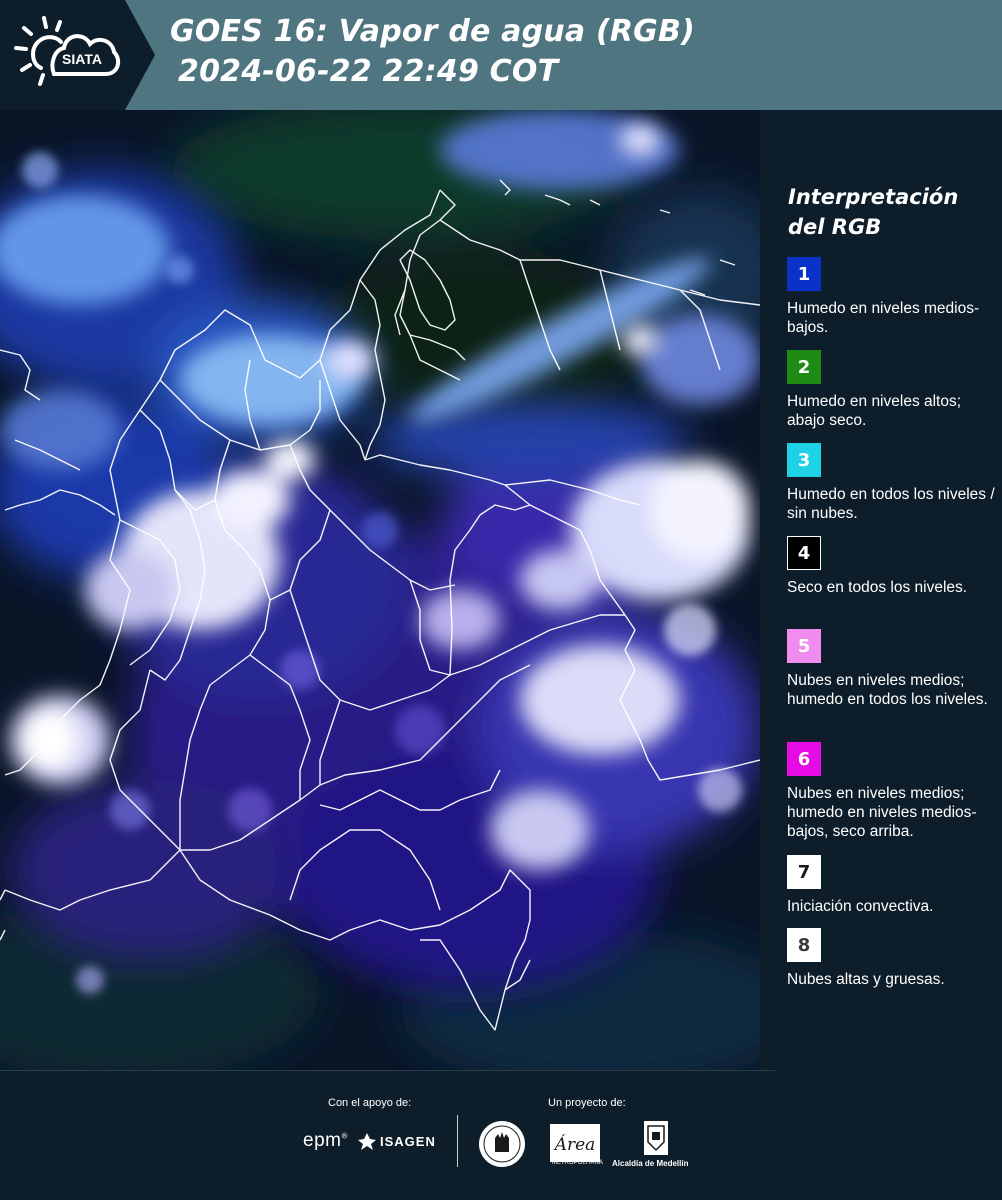  Describe the element at coordinates (891, 504) in the screenshot. I see `legend-text-3: Humedo en todos los niveles / sin nubes.` at that location.